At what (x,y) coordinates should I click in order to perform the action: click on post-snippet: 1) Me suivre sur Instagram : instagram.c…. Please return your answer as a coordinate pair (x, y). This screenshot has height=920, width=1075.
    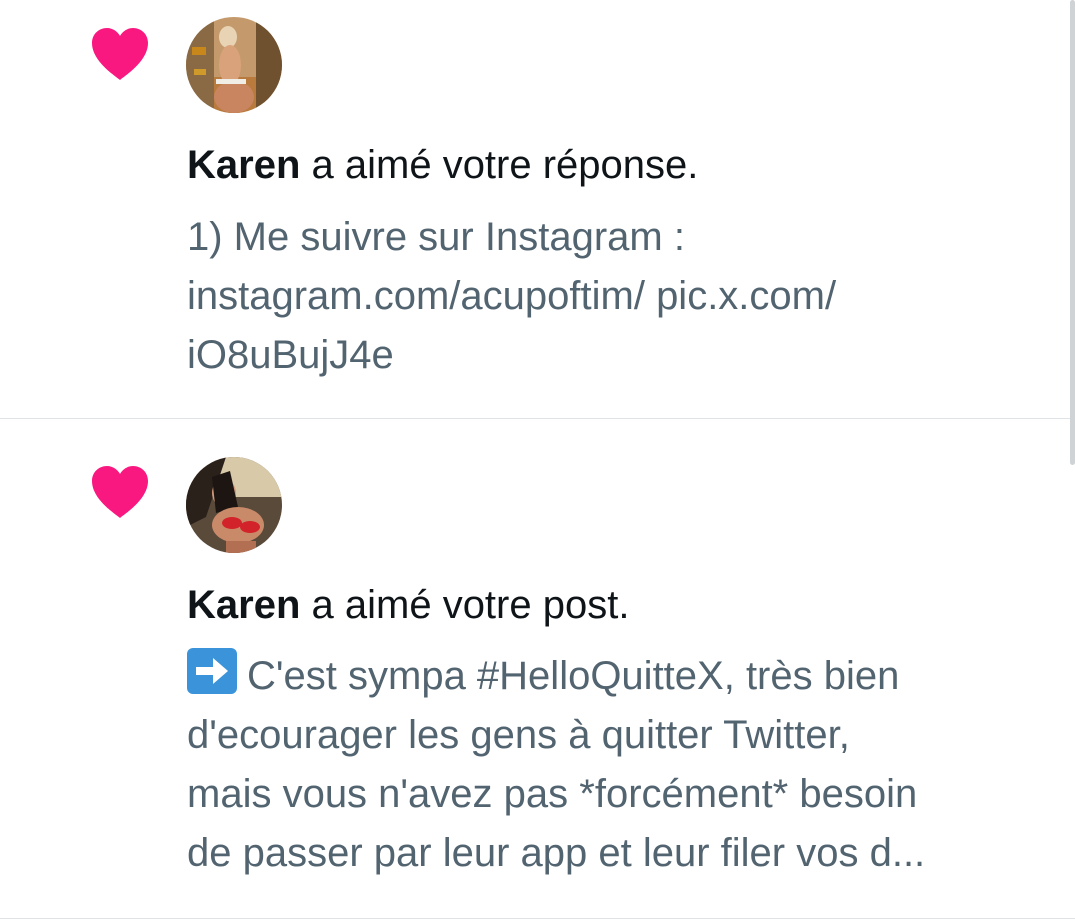
    Looking at the image, I should click on (512, 296).